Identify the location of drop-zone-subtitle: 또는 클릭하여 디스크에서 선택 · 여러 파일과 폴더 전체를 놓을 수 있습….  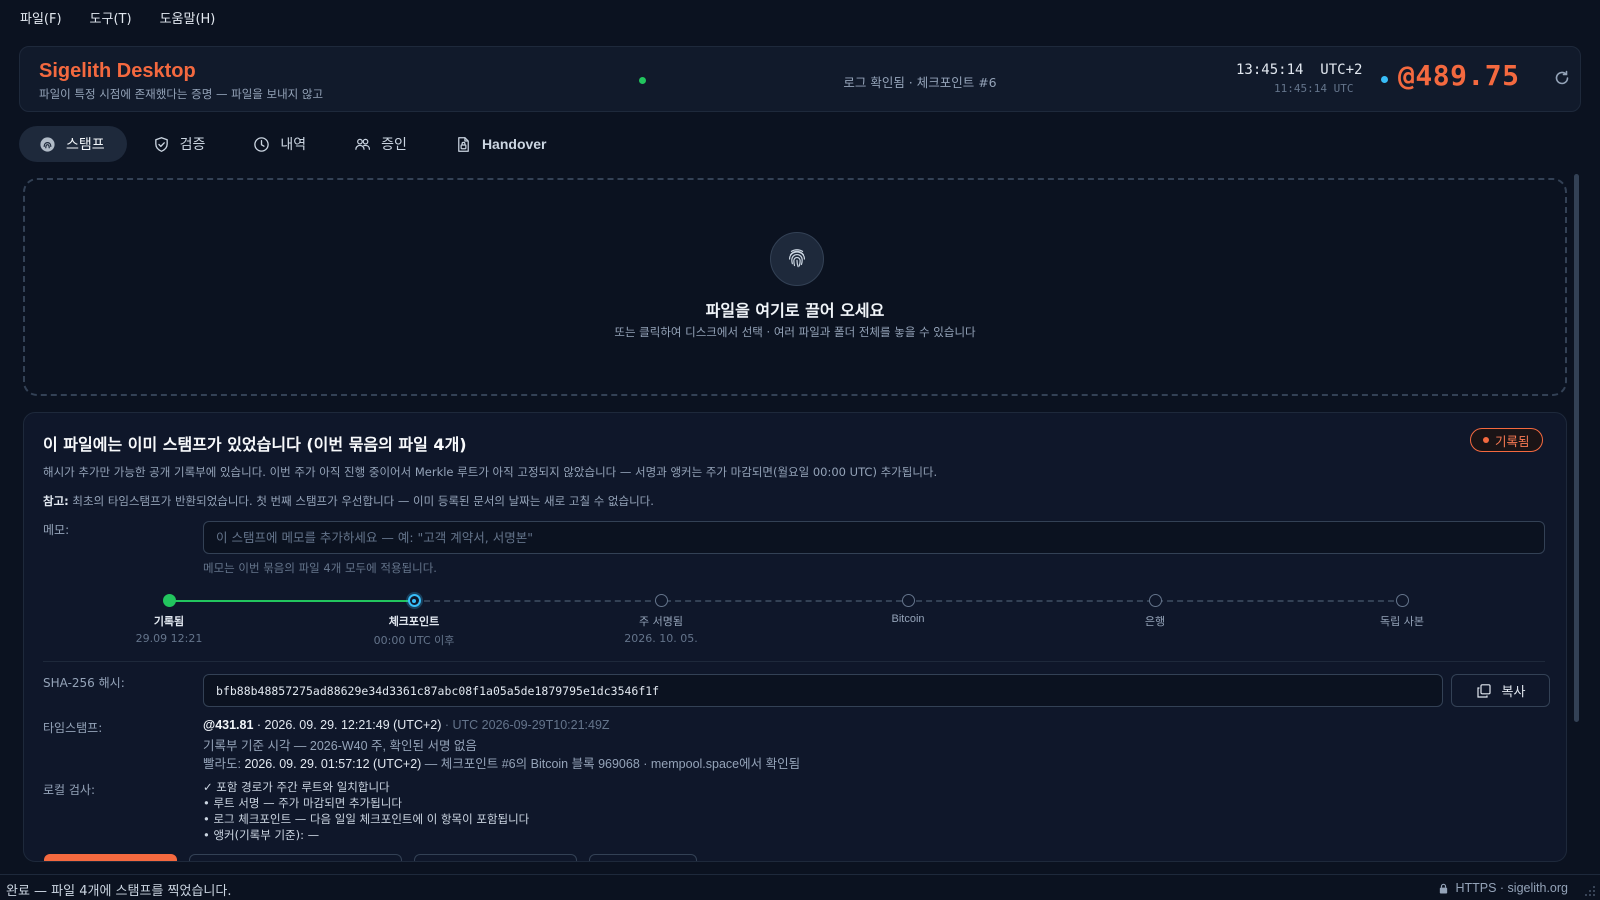
(795, 332).